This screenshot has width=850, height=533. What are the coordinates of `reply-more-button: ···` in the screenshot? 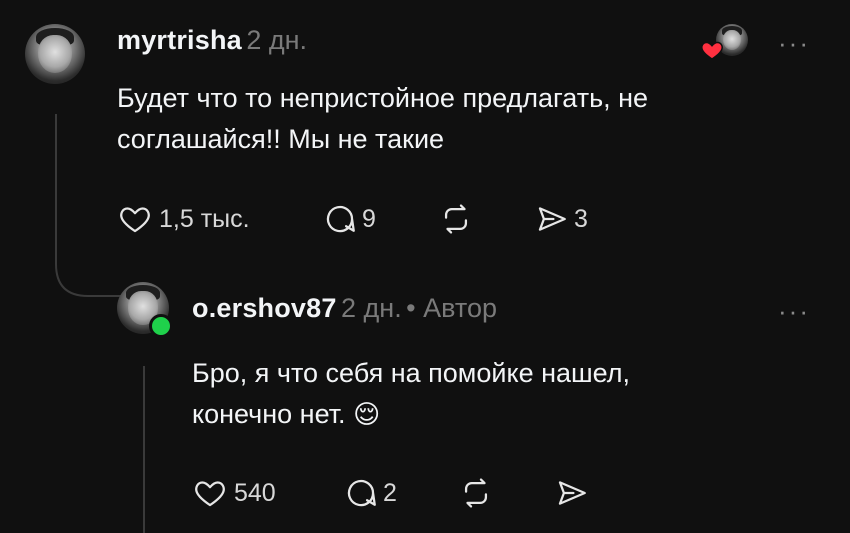 It's located at (794, 311).